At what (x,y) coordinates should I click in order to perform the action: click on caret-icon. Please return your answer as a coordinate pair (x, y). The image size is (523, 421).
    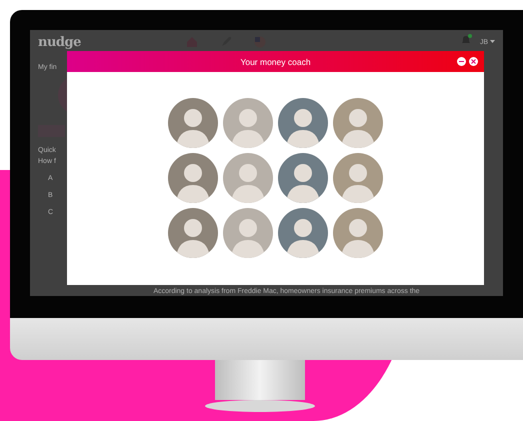
    Looking at the image, I should click on (492, 42).